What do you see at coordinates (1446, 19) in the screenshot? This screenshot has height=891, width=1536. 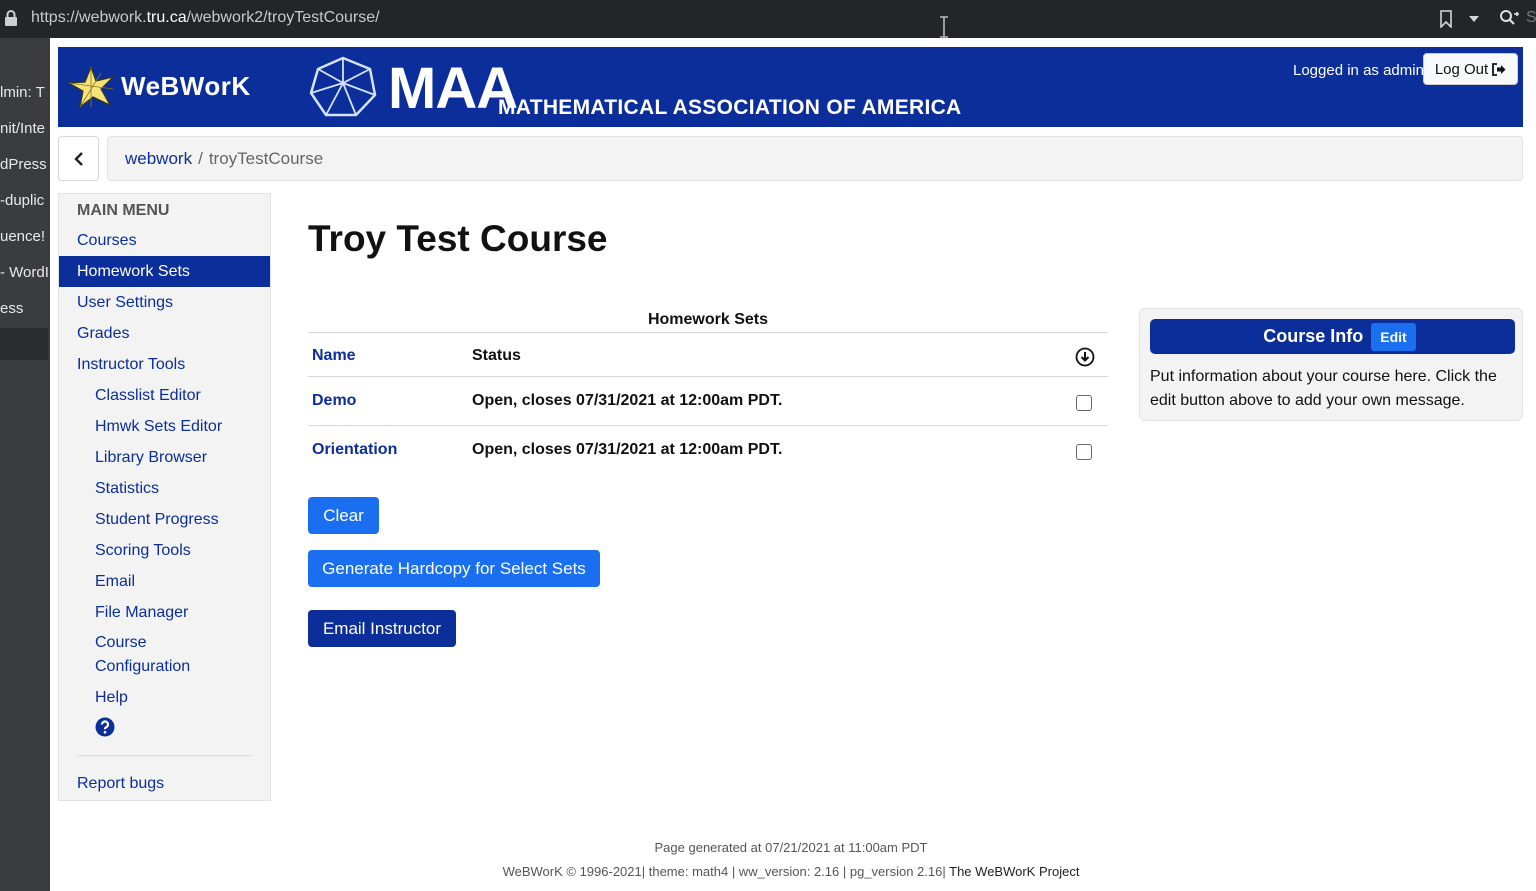 I see `bookmark-icon` at bounding box center [1446, 19].